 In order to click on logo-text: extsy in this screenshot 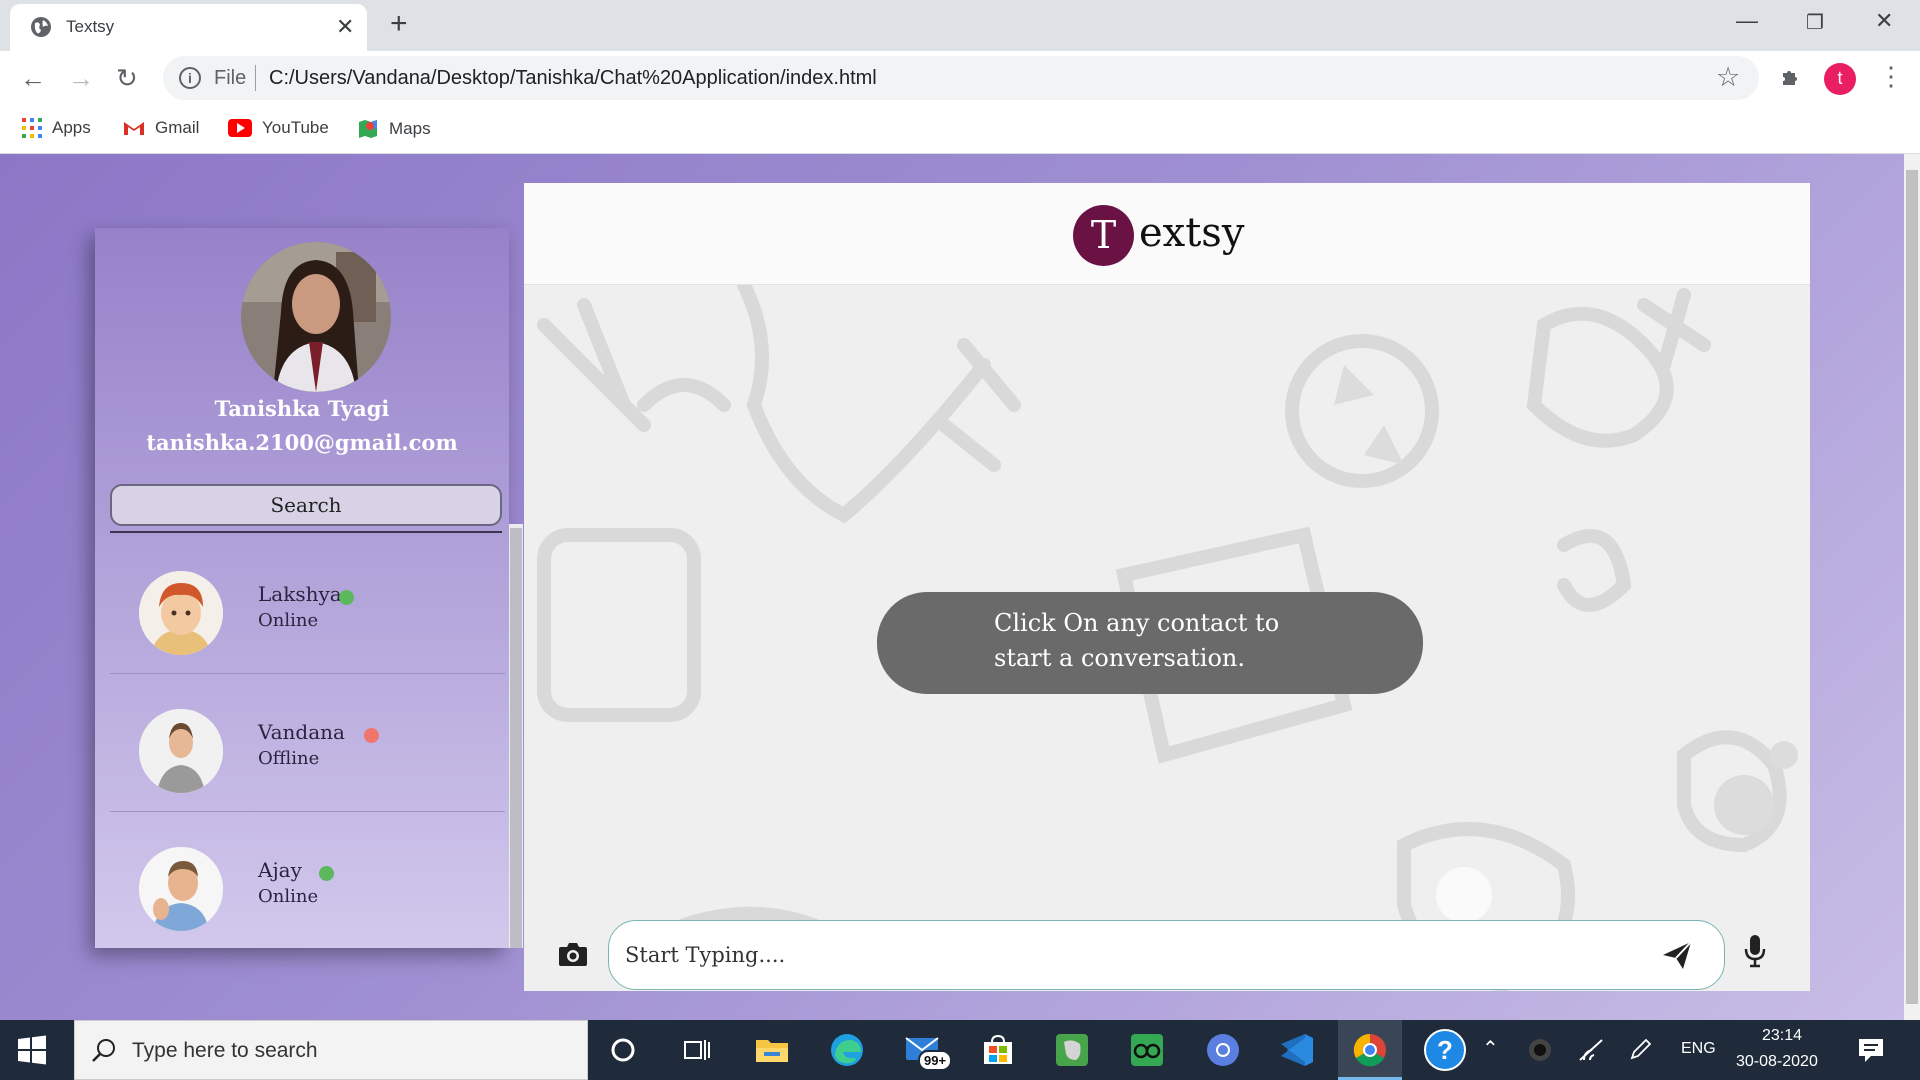, I will do `click(1192, 233)`.